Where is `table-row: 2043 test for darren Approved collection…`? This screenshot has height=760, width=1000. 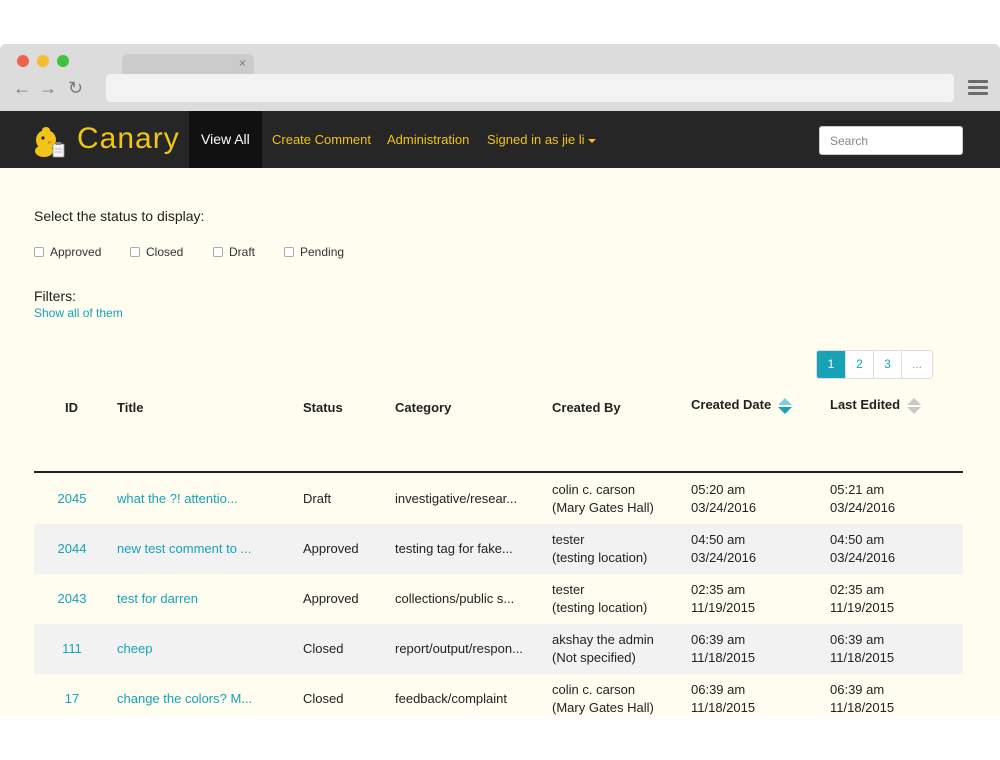
table-row: 2043 test for darren Approved collection… is located at coordinates (498, 599).